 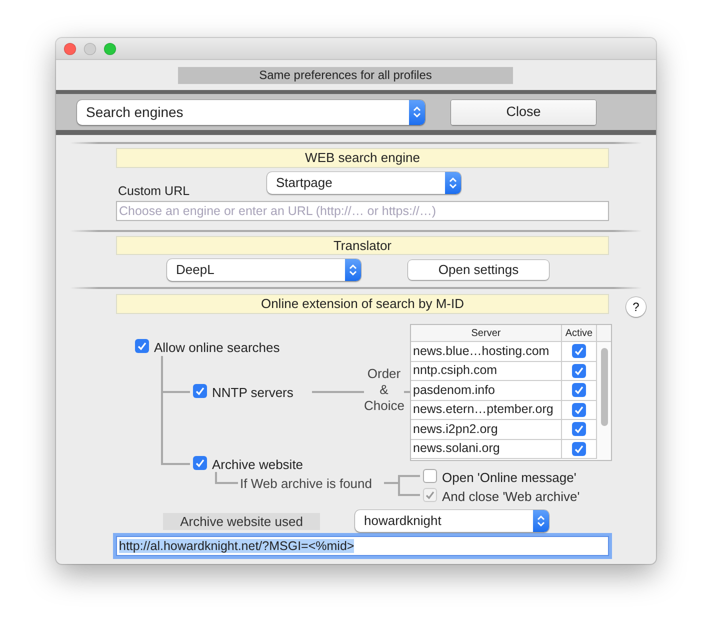 I want to click on field-label: Custom URL, so click(x=154, y=191).